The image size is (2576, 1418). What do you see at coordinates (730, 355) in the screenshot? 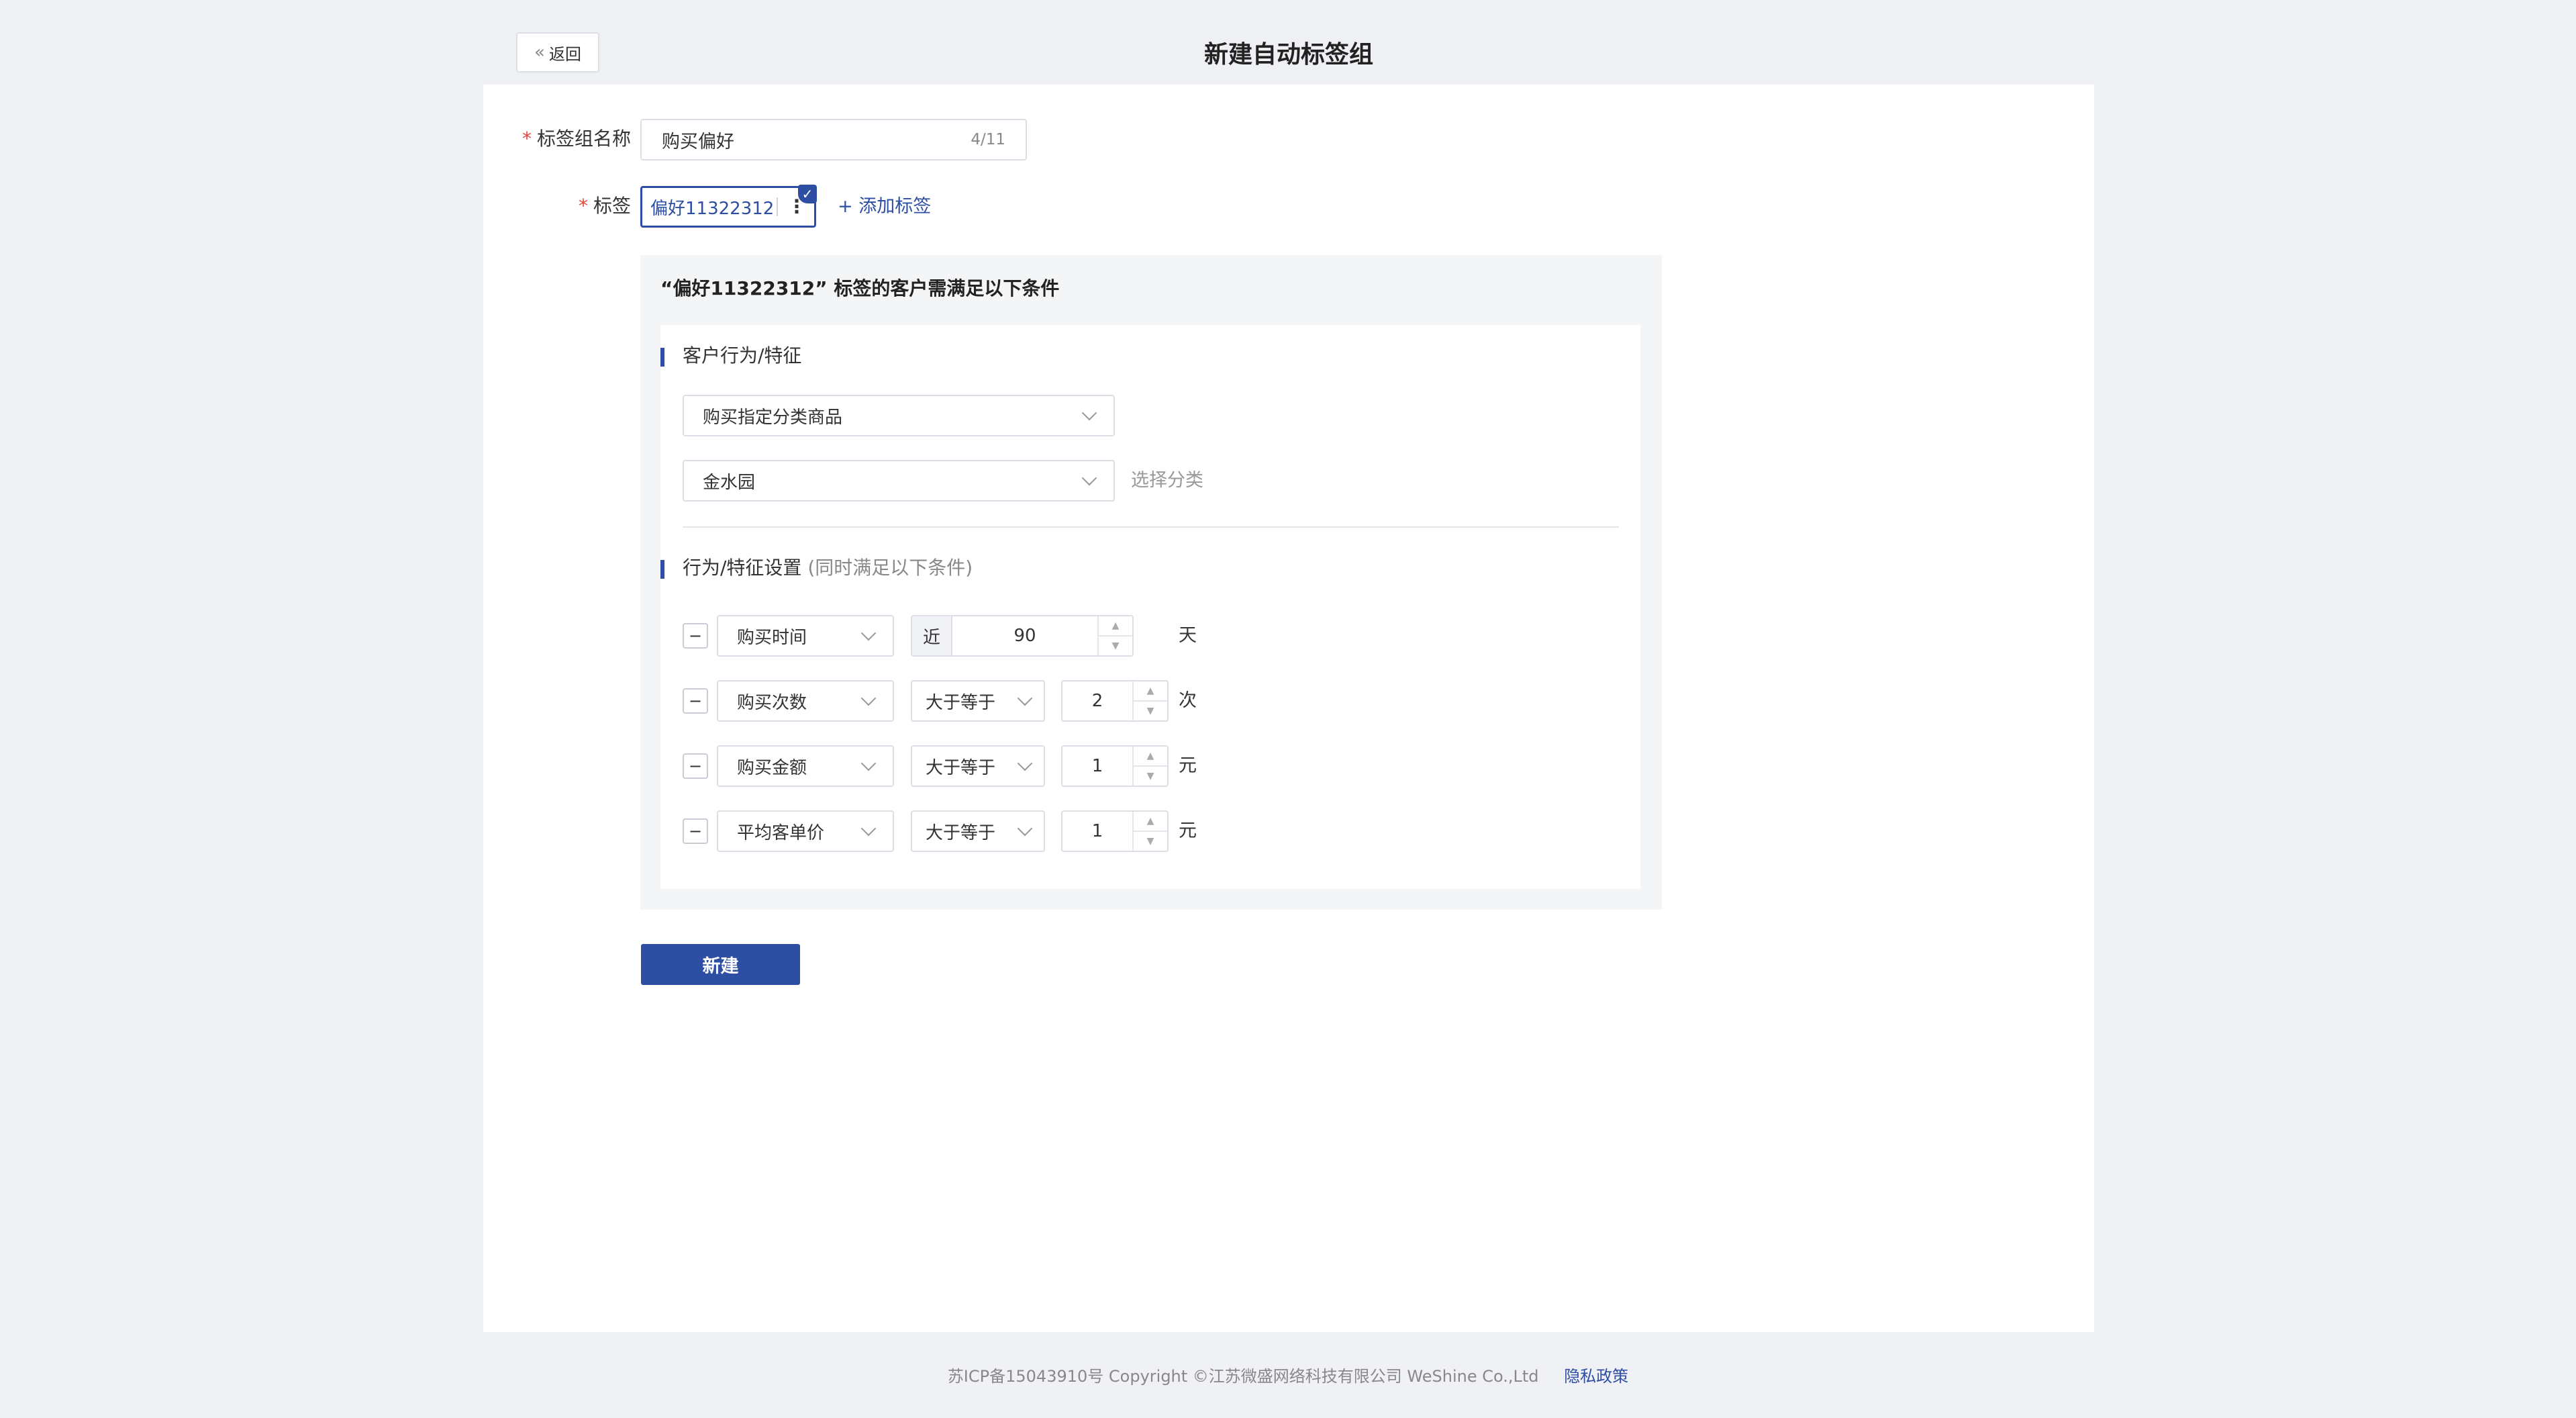
I see `behavior-section-heading: 客户行为/特征` at bounding box center [730, 355].